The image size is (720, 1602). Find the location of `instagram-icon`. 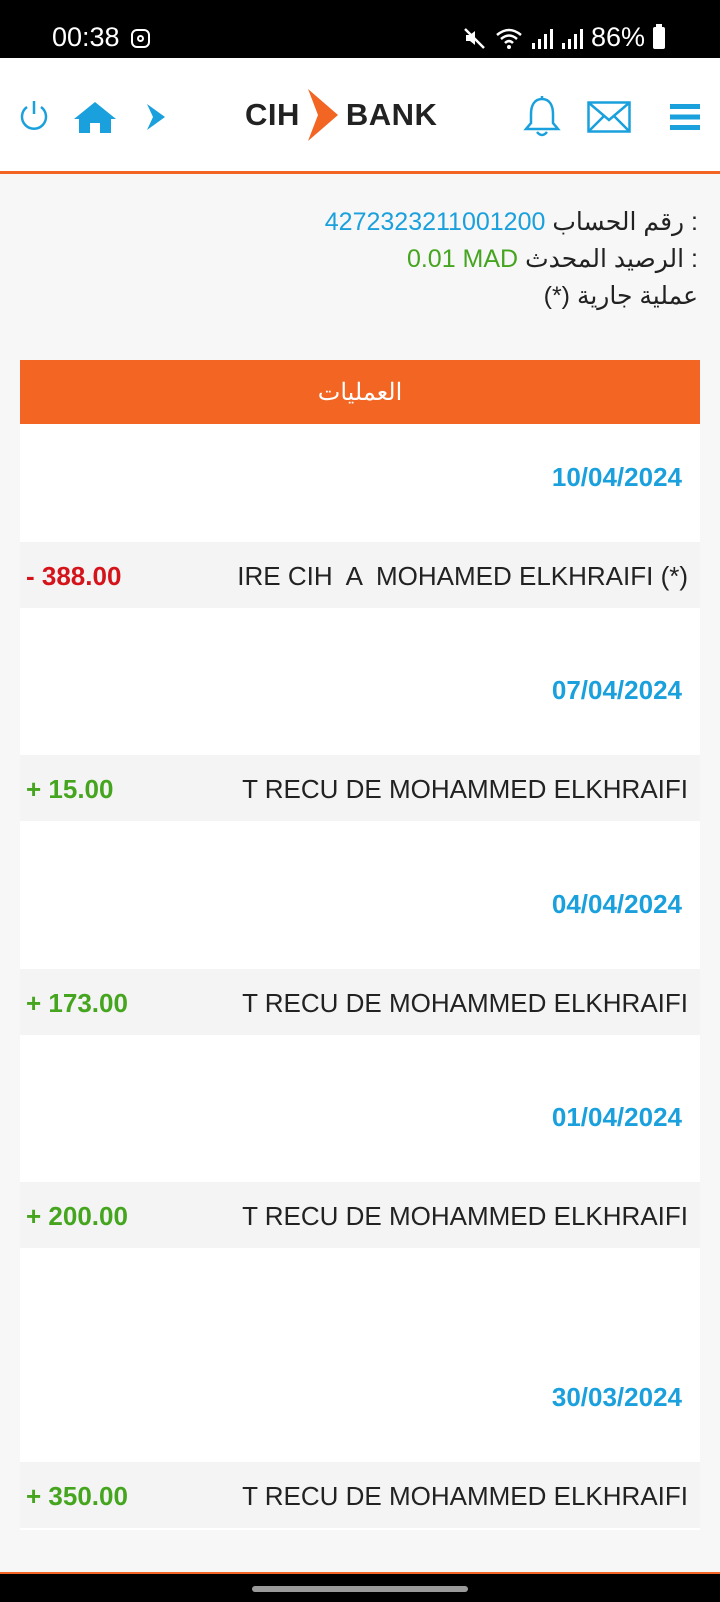

instagram-icon is located at coordinates (140, 38).